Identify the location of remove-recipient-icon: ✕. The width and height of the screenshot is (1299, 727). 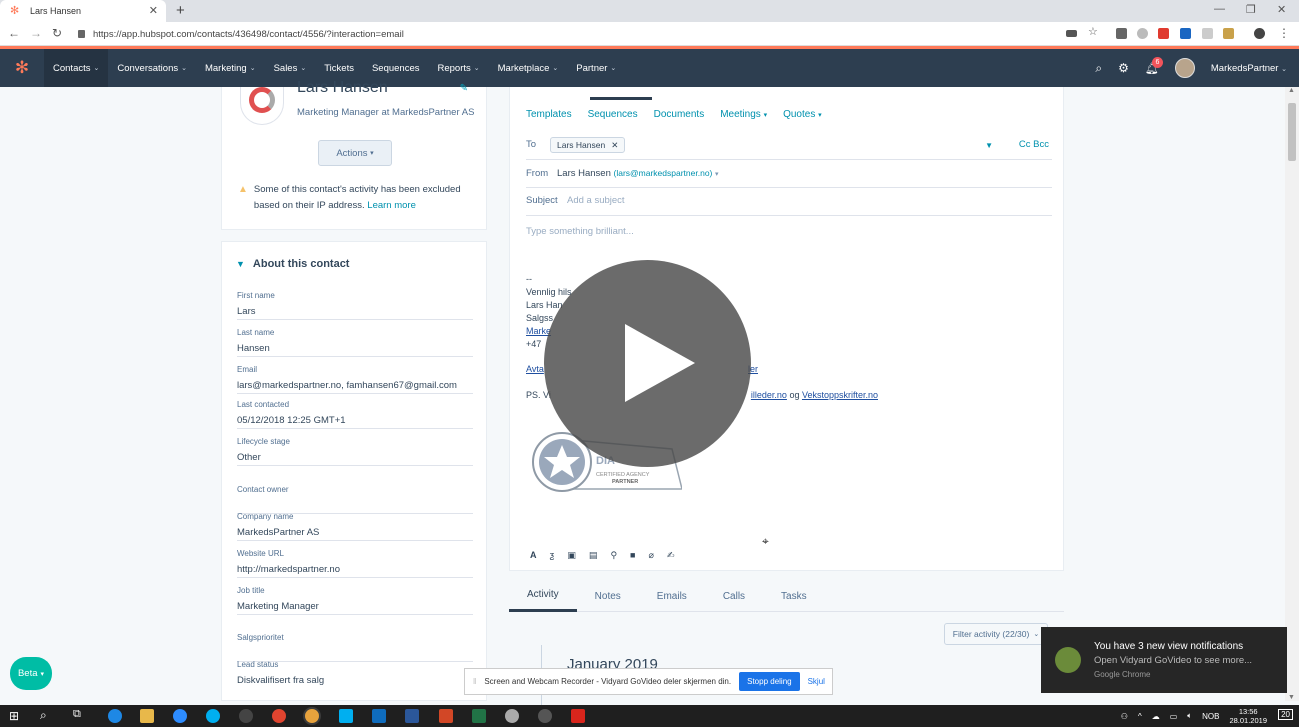
(614, 145).